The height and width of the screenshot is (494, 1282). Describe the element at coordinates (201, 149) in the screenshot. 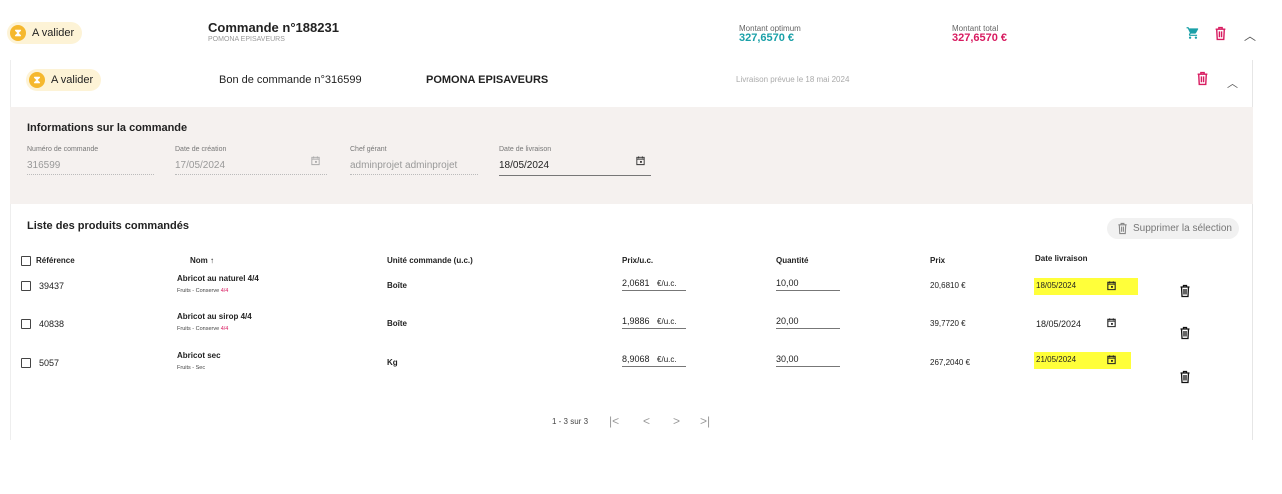

I see `creation-date-label: Date de création` at that location.